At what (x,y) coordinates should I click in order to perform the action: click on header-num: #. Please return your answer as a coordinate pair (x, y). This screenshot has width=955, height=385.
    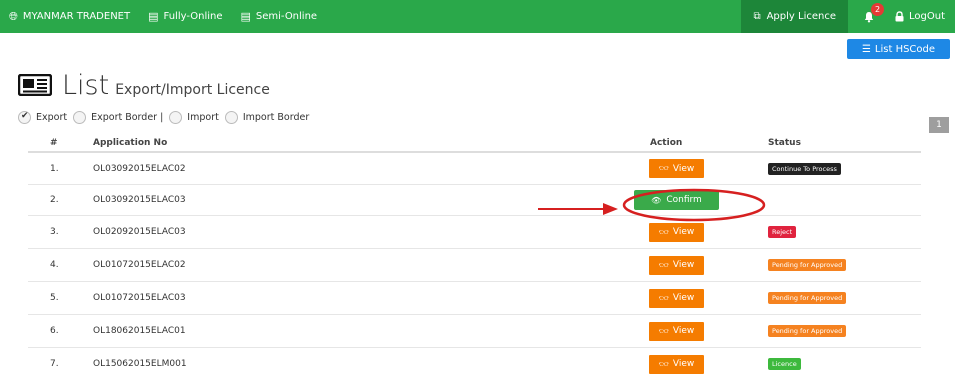
    Looking at the image, I should click on (54, 143).